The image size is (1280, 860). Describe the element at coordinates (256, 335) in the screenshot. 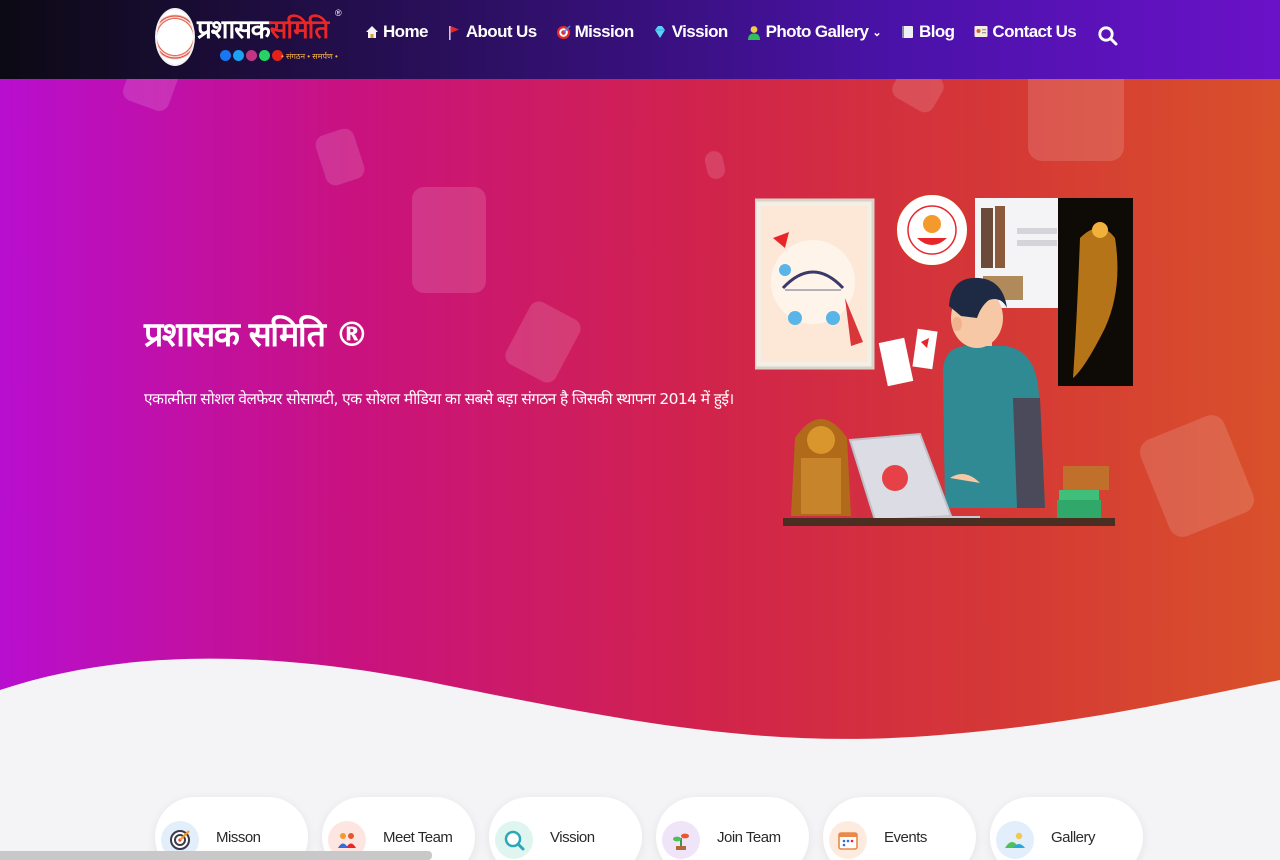

I see `hero-title: प्रशासक समिति ®` at that location.